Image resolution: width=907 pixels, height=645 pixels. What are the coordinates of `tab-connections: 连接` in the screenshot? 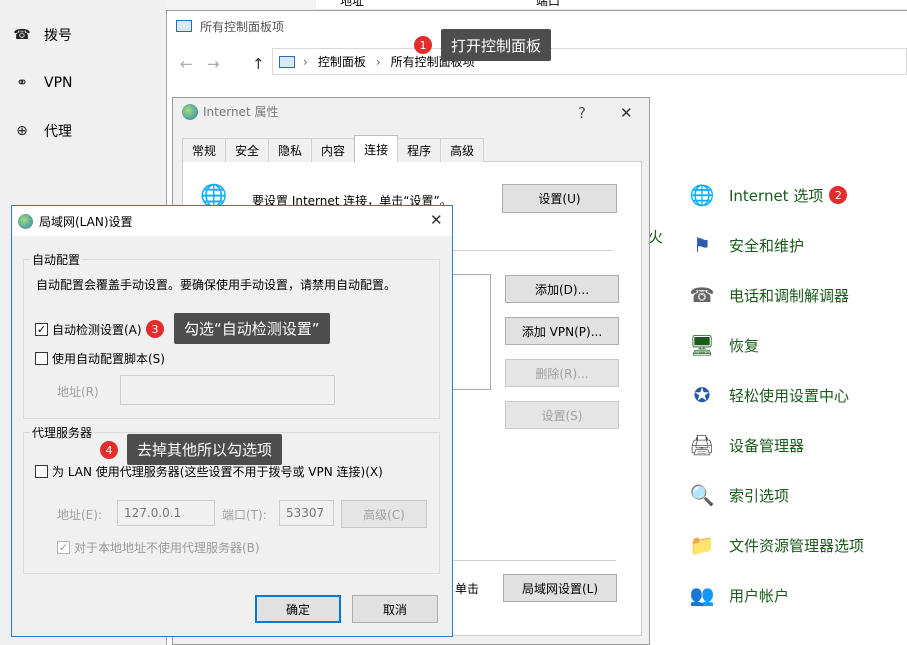 It's located at (376, 148).